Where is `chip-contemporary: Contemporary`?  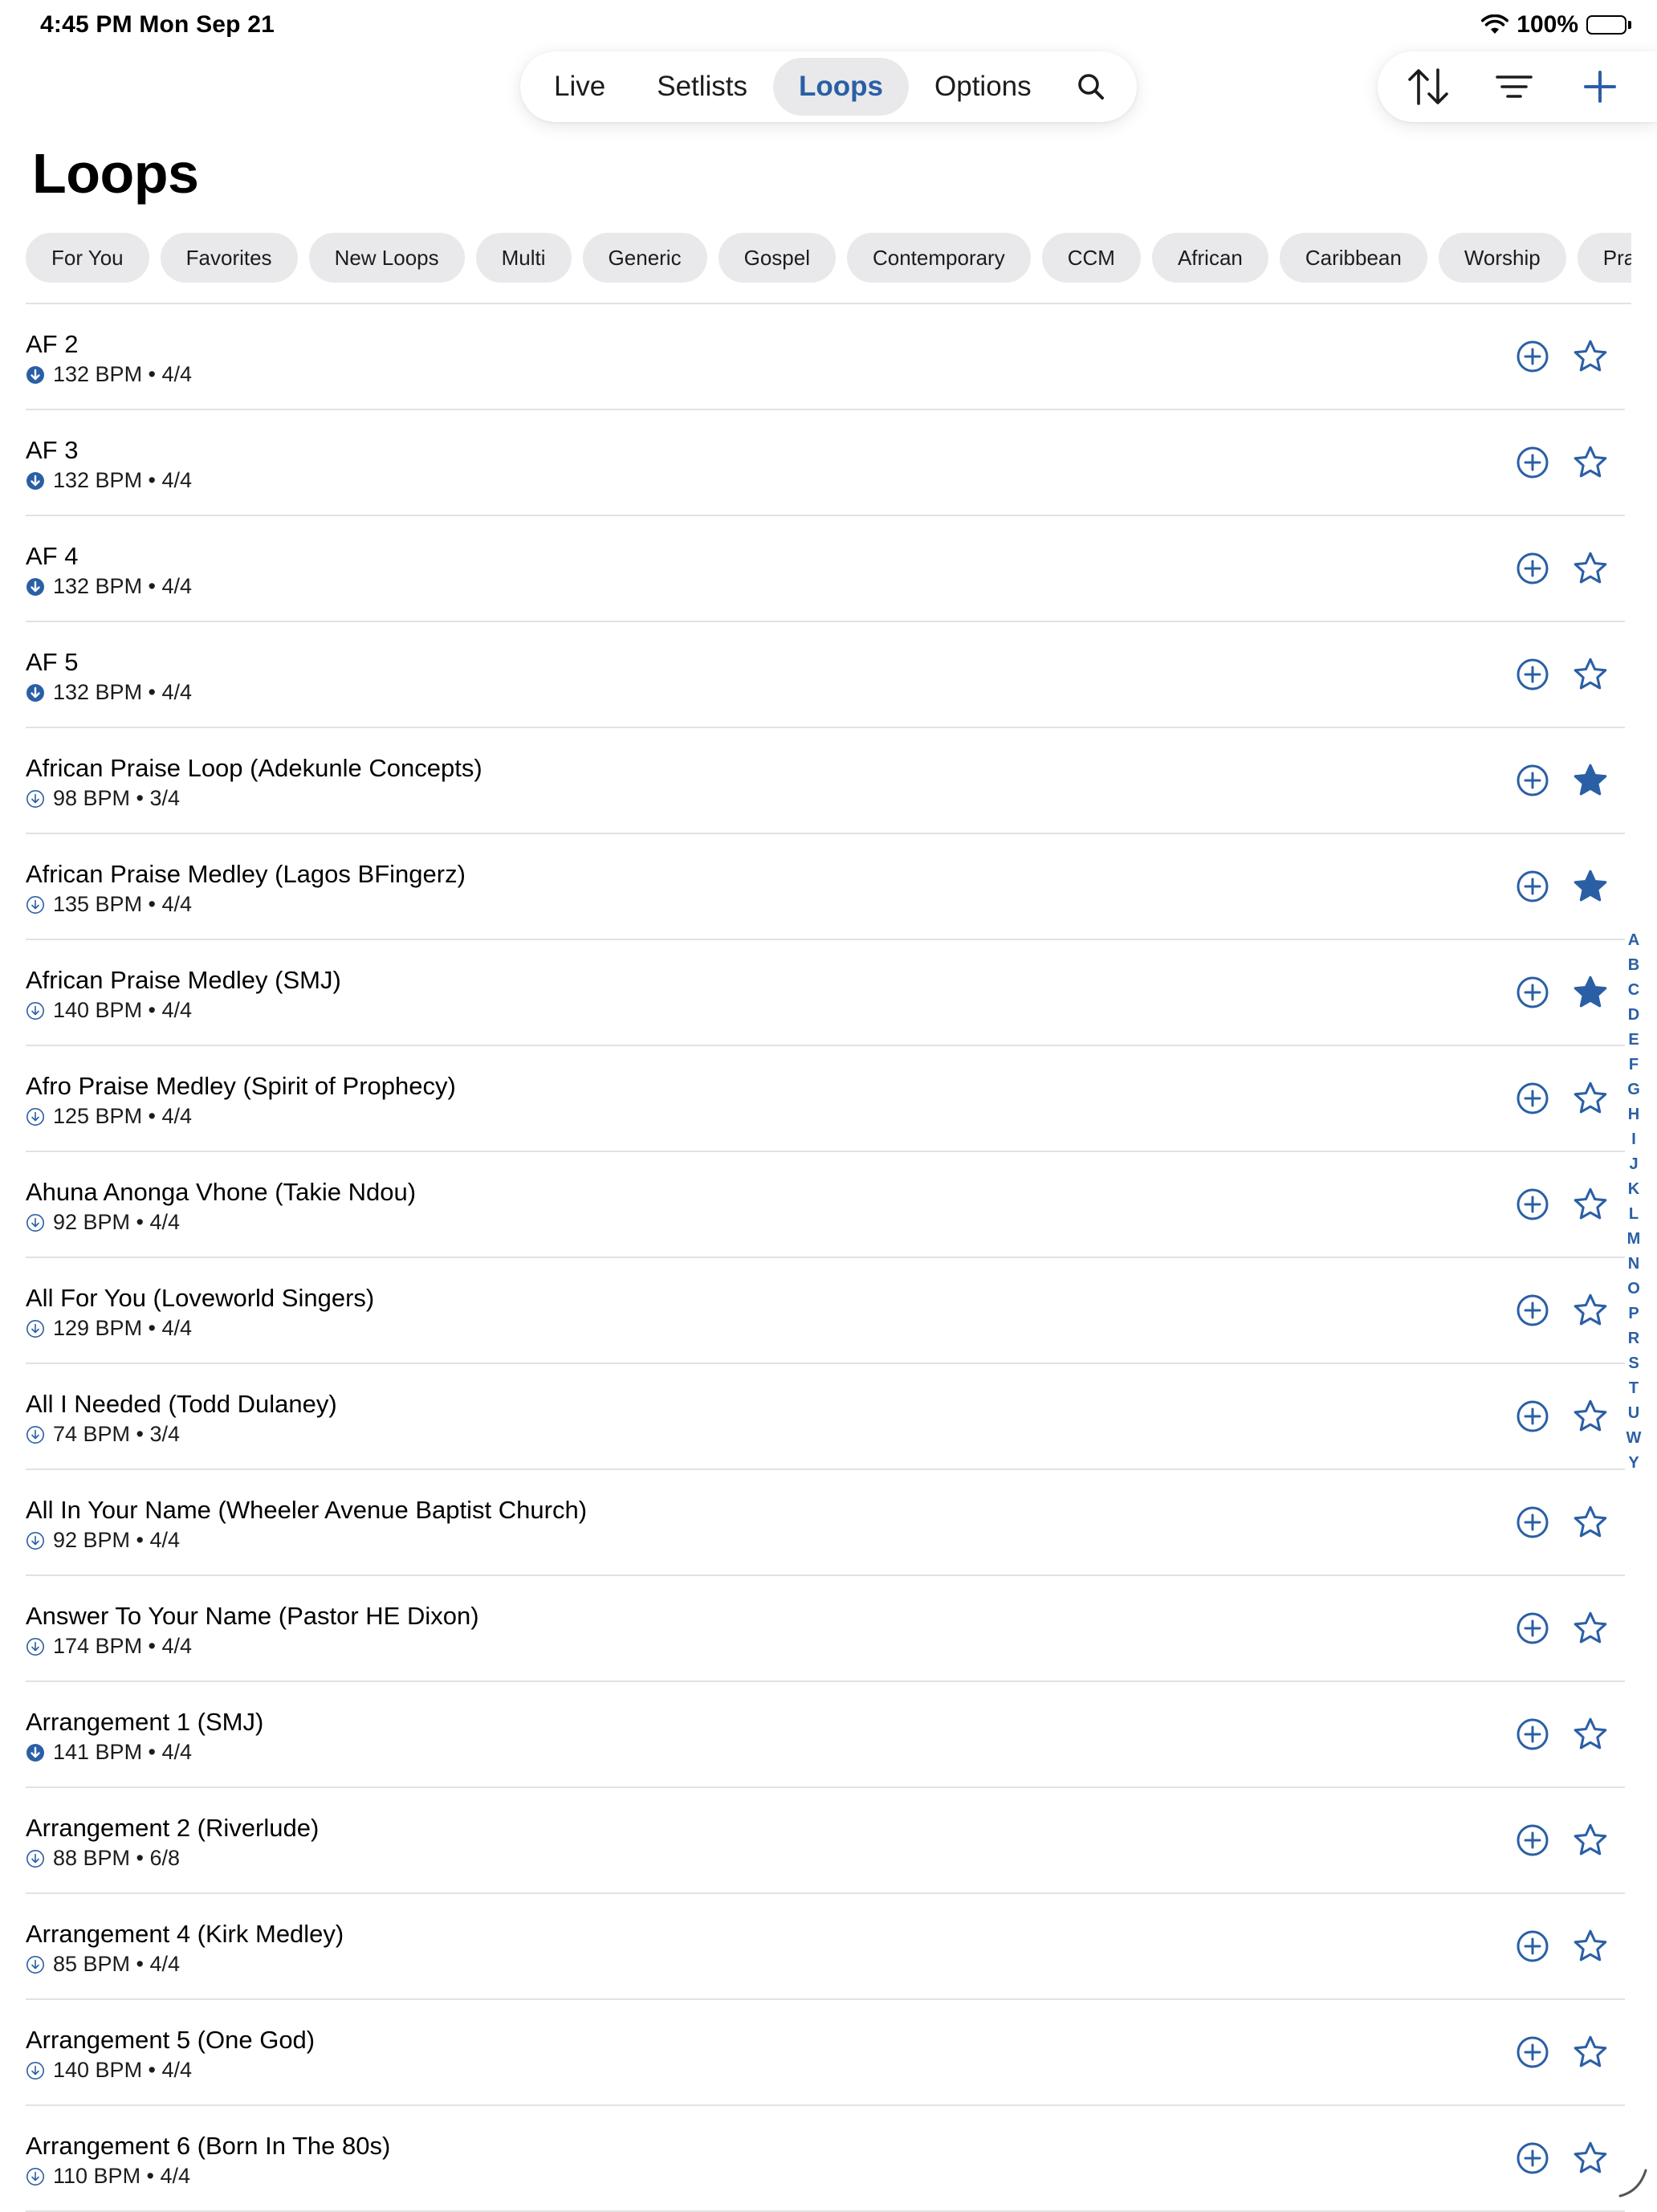 chip-contemporary: Contemporary is located at coordinates (938, 258).